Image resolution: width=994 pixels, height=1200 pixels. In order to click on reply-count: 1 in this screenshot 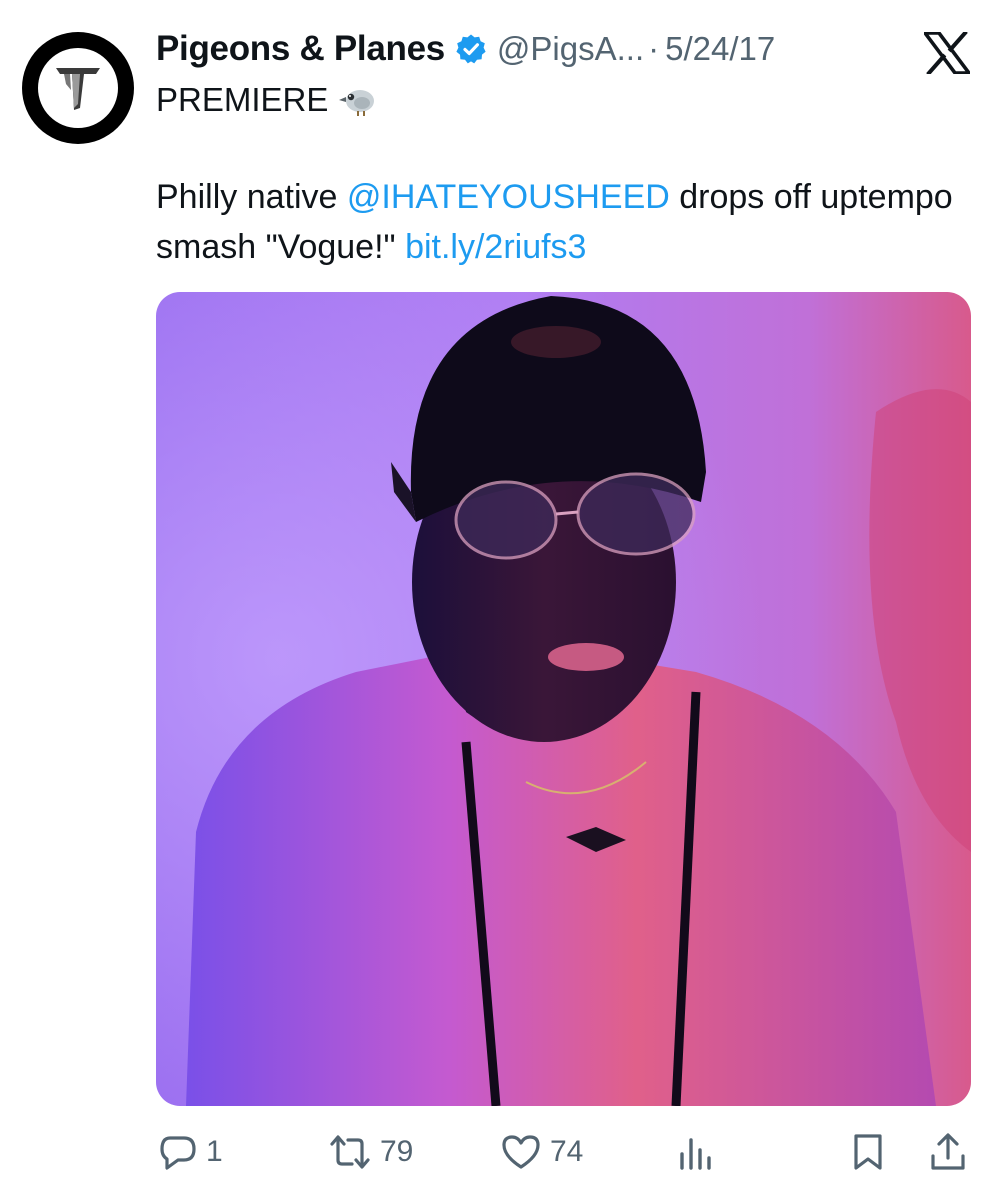, I will do `click(214, 1151)`.